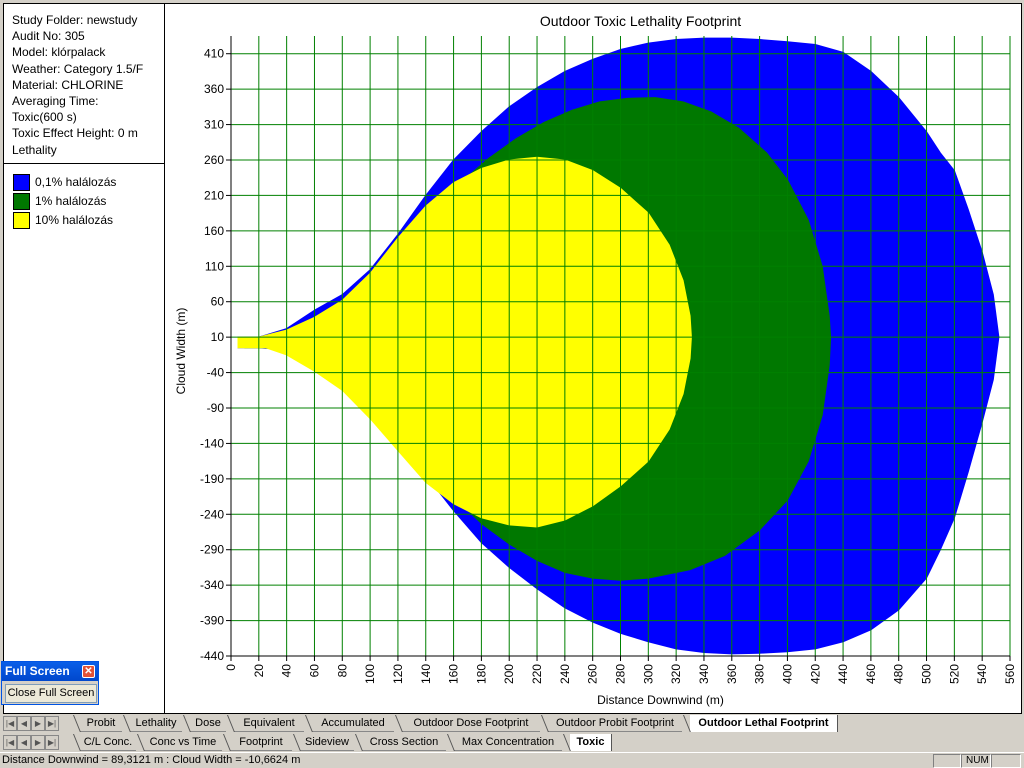 The height and width of the screenshot is (768, 1024). I want to click on x-tick-label: 100, so click(370, 674).